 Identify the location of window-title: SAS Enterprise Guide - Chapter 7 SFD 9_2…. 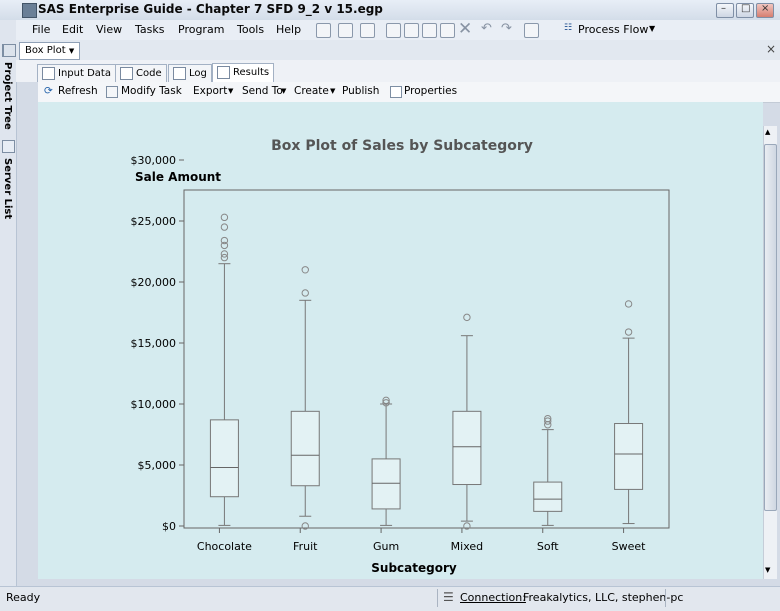
(210, 9).